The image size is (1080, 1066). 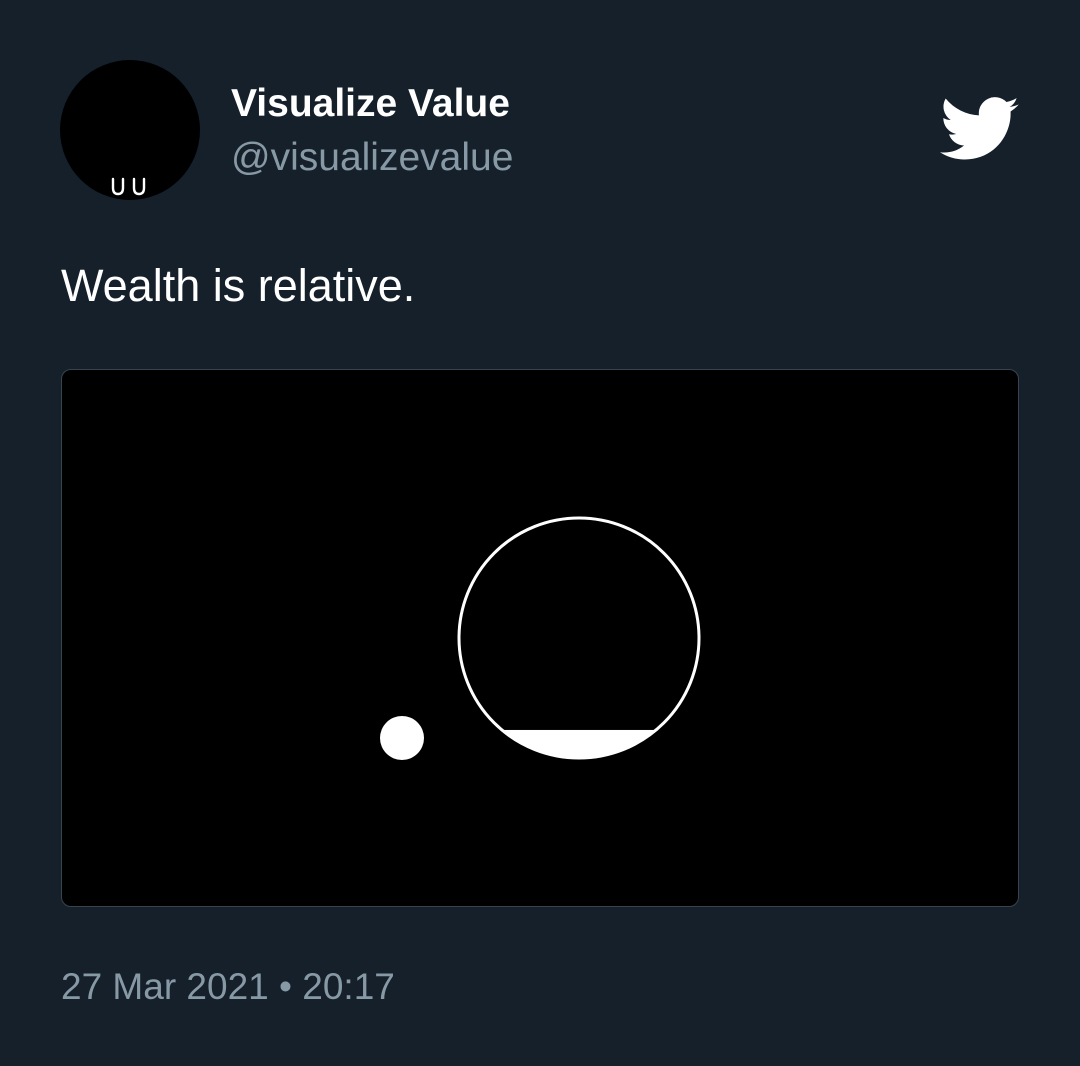 I want to click on author-display-name: Visualize Value, so click(x=370, y=104).